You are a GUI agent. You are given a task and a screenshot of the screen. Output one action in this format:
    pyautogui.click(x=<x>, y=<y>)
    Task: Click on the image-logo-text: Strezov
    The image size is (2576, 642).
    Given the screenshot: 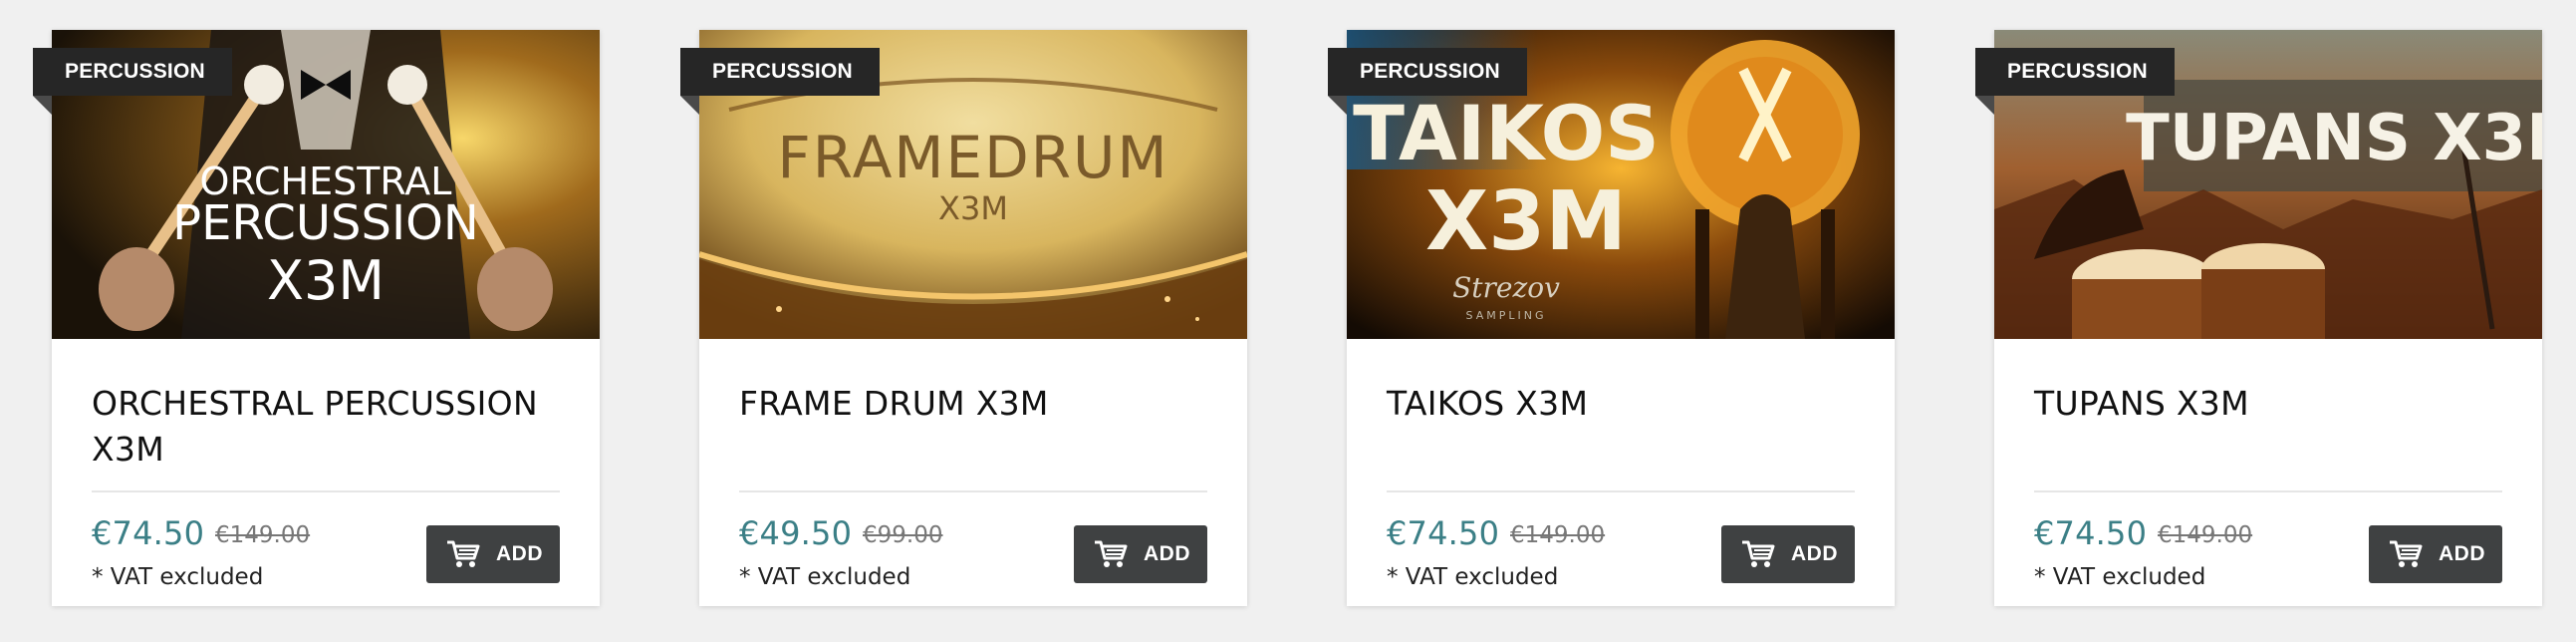 What is the action you would take?
    pyautogui.click(x=1506, y=287)
    